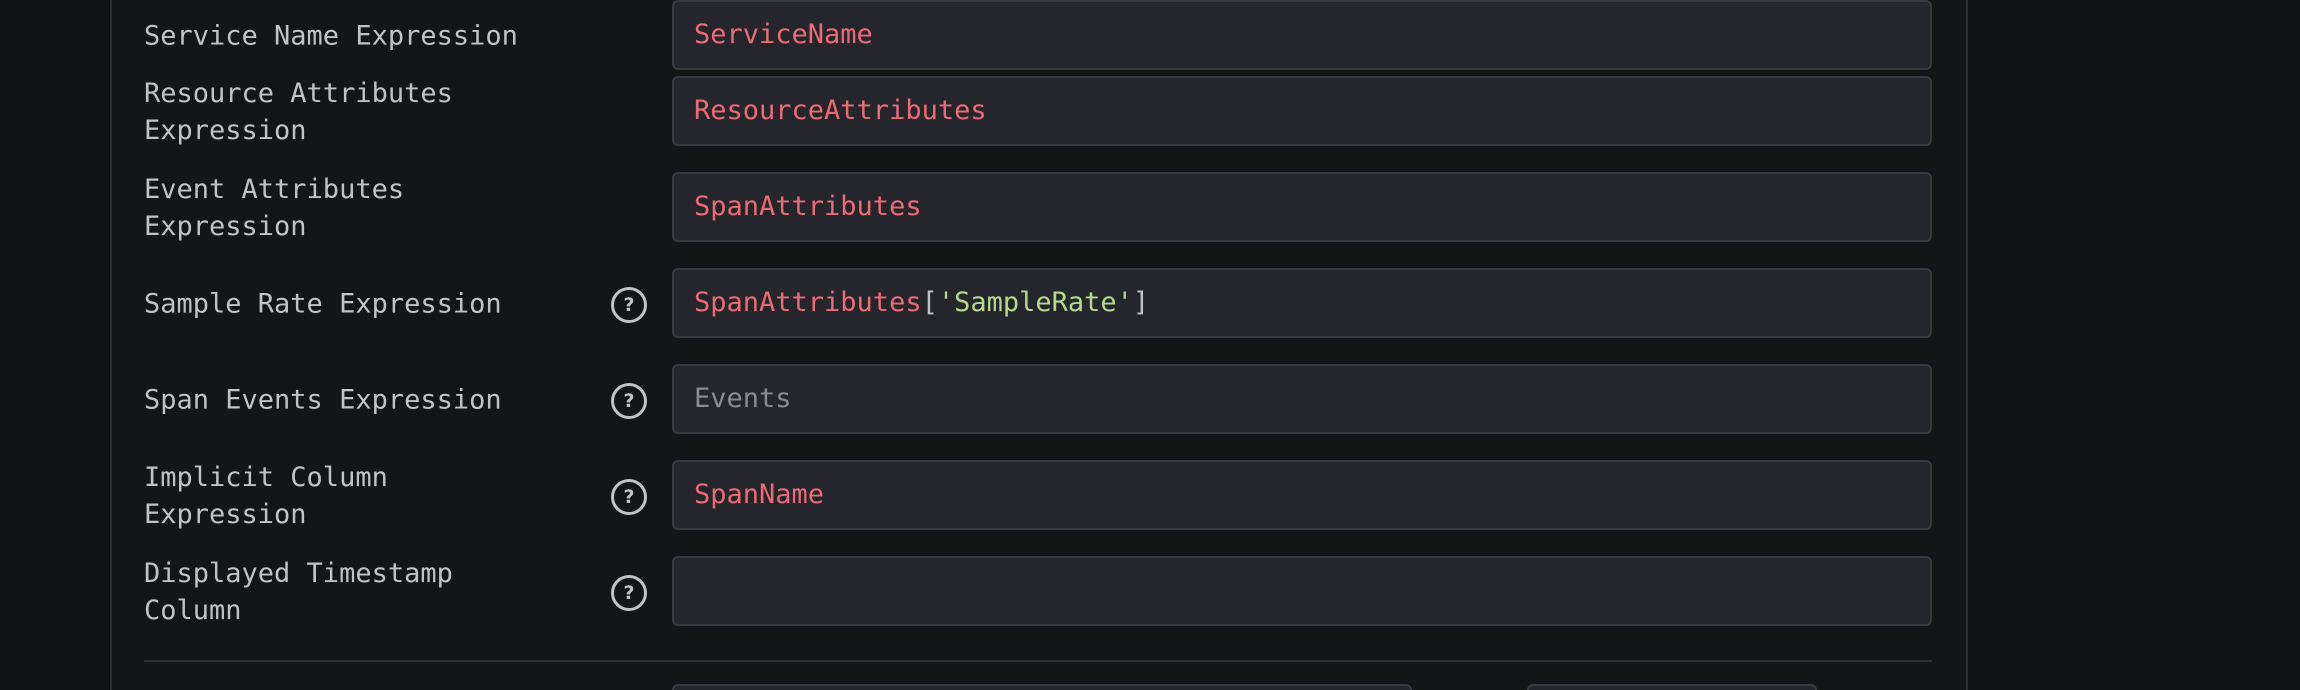  I want to click on field-row-implicit-column-expression: Implicit Column Expression? SpanName, so click(1039, 496).